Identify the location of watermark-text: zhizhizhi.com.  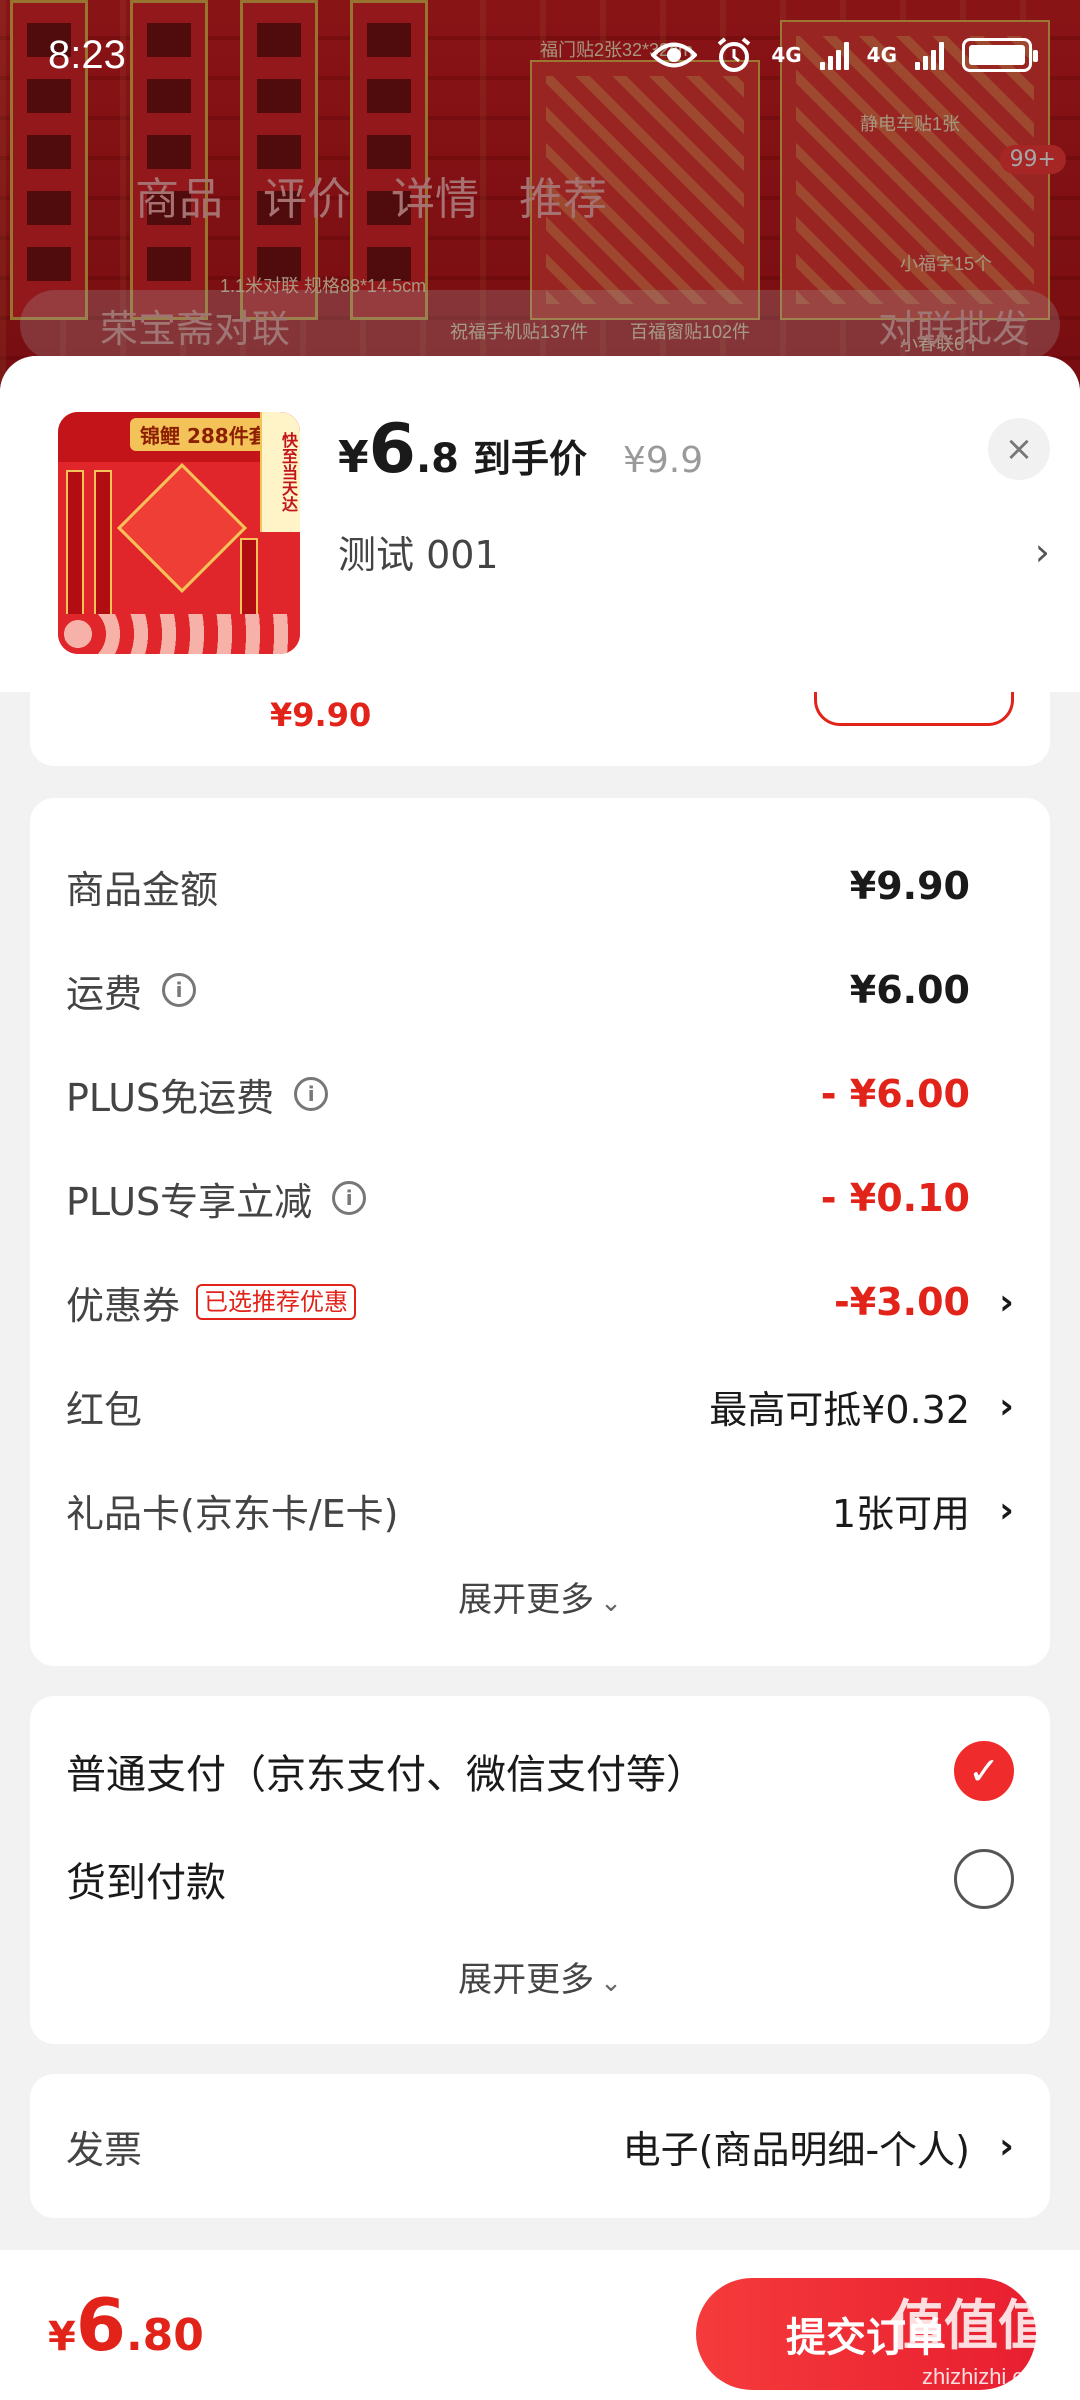
(987, 2376).